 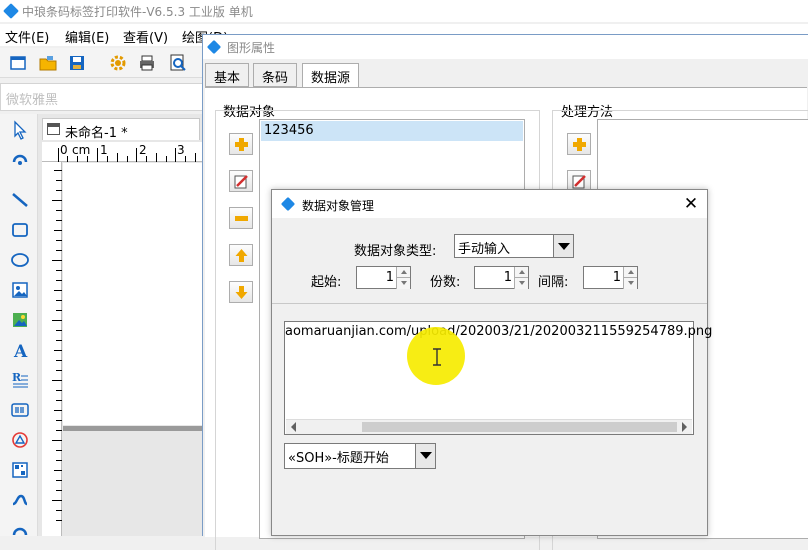 I want to click on curve-tool-icon, so click(x=20, y=500).